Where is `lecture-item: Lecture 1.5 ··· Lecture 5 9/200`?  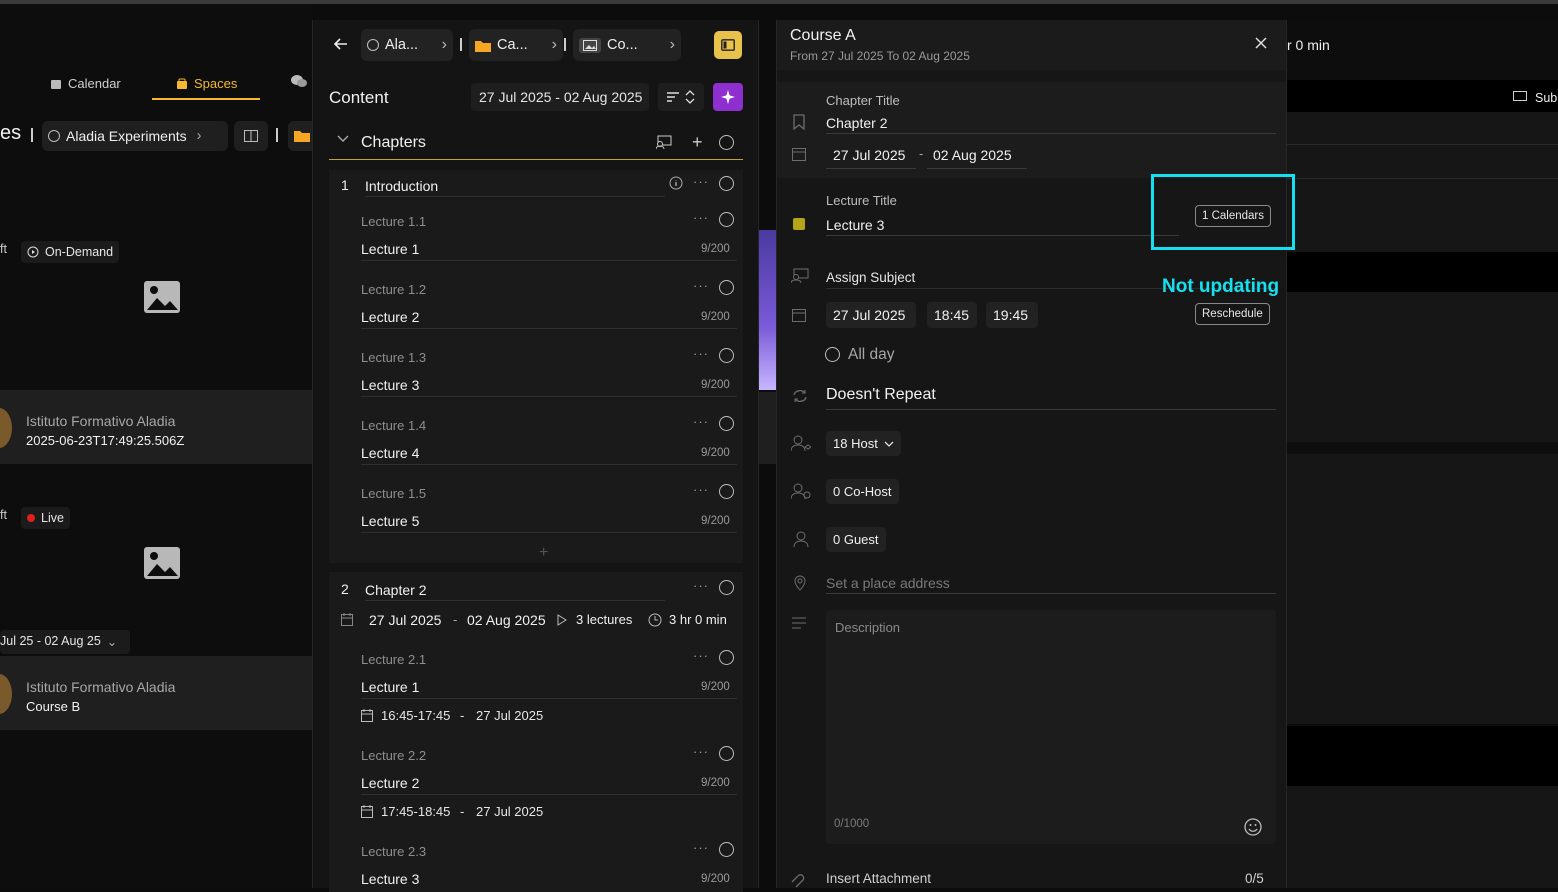 lecture-item: Lecture 1.5 ··· Lecture 5 9/200 is located at coordinates (536, 514).